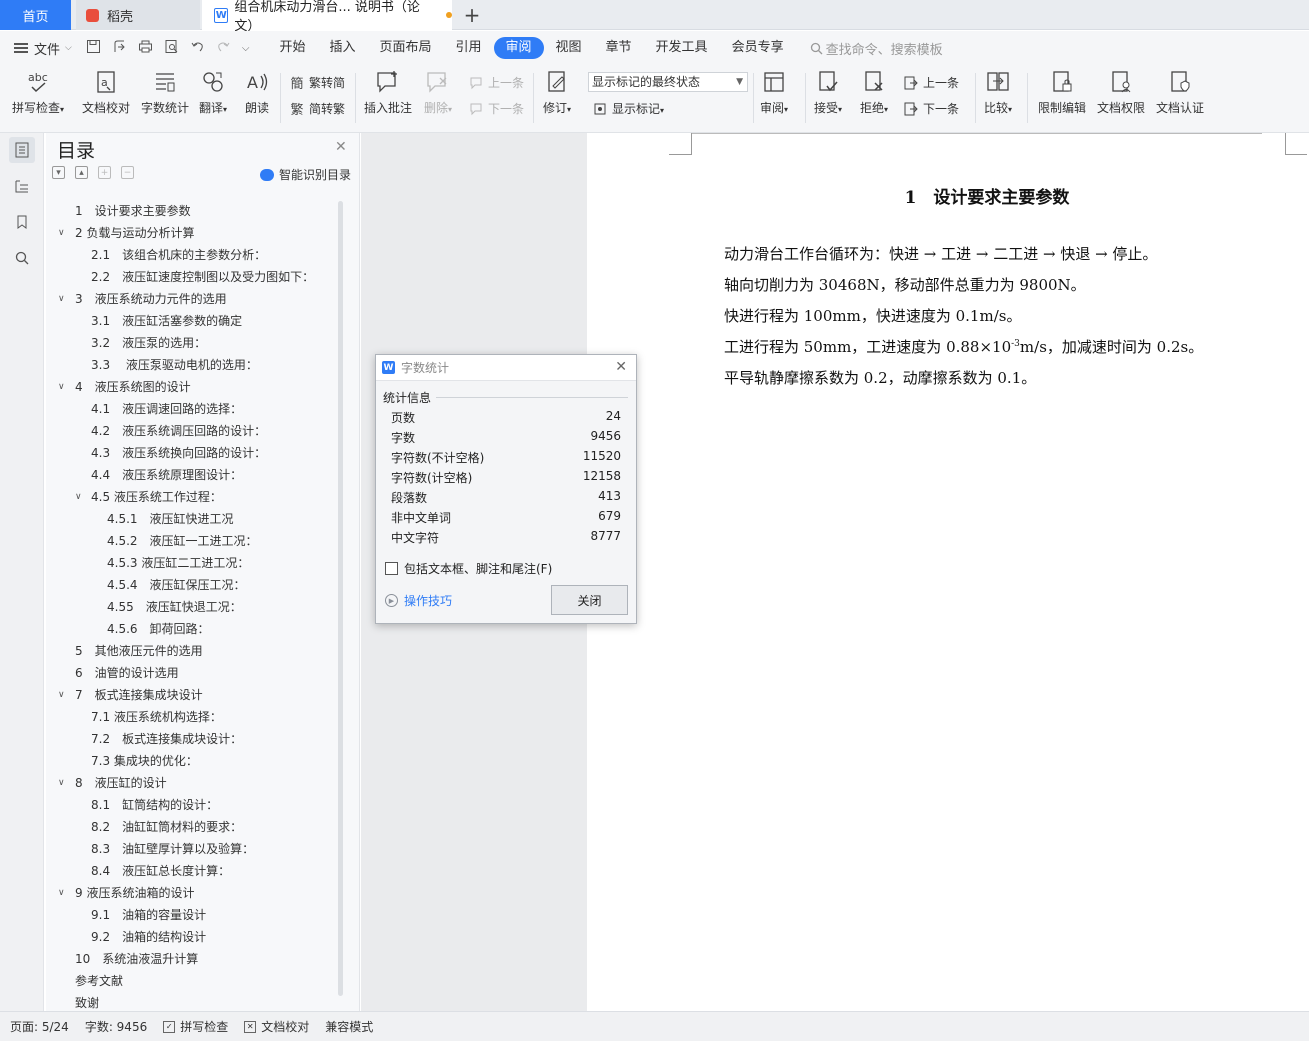 Image resolution: width=1309 pixels, height=1041 pixels. I want to click on toc-item: 4.1 液压调速回路的选择：, so click(191, 409).